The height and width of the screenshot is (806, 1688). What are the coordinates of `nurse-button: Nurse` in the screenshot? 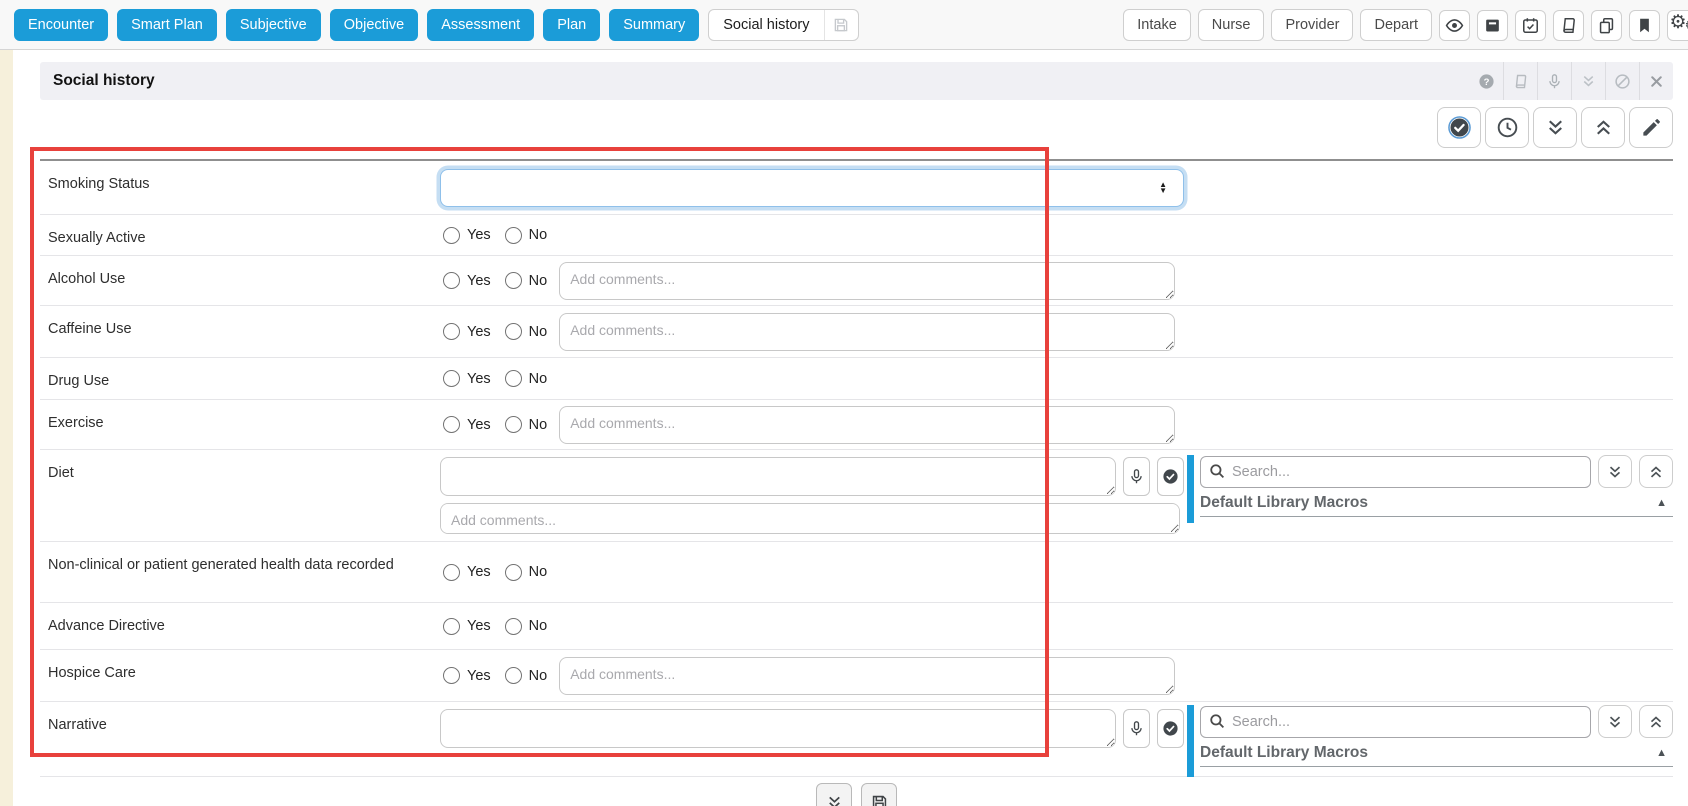 It's located at (1231, 25).